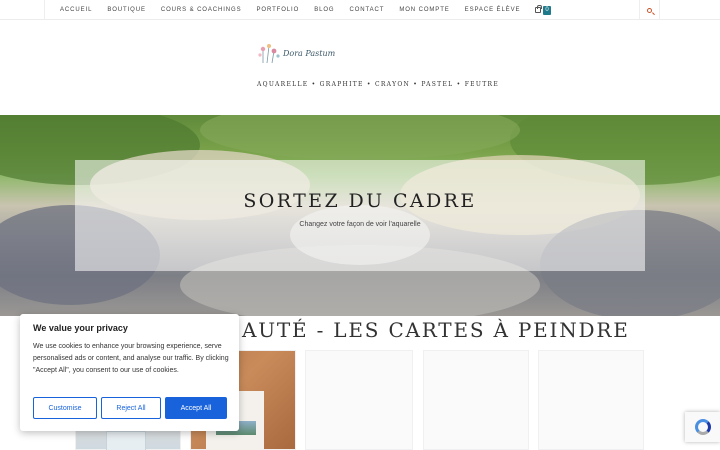 Image resolution: width=720 pixels, height=450 pixels. I want to click on menu-item-contact: CONTACT, so click(366, 10).